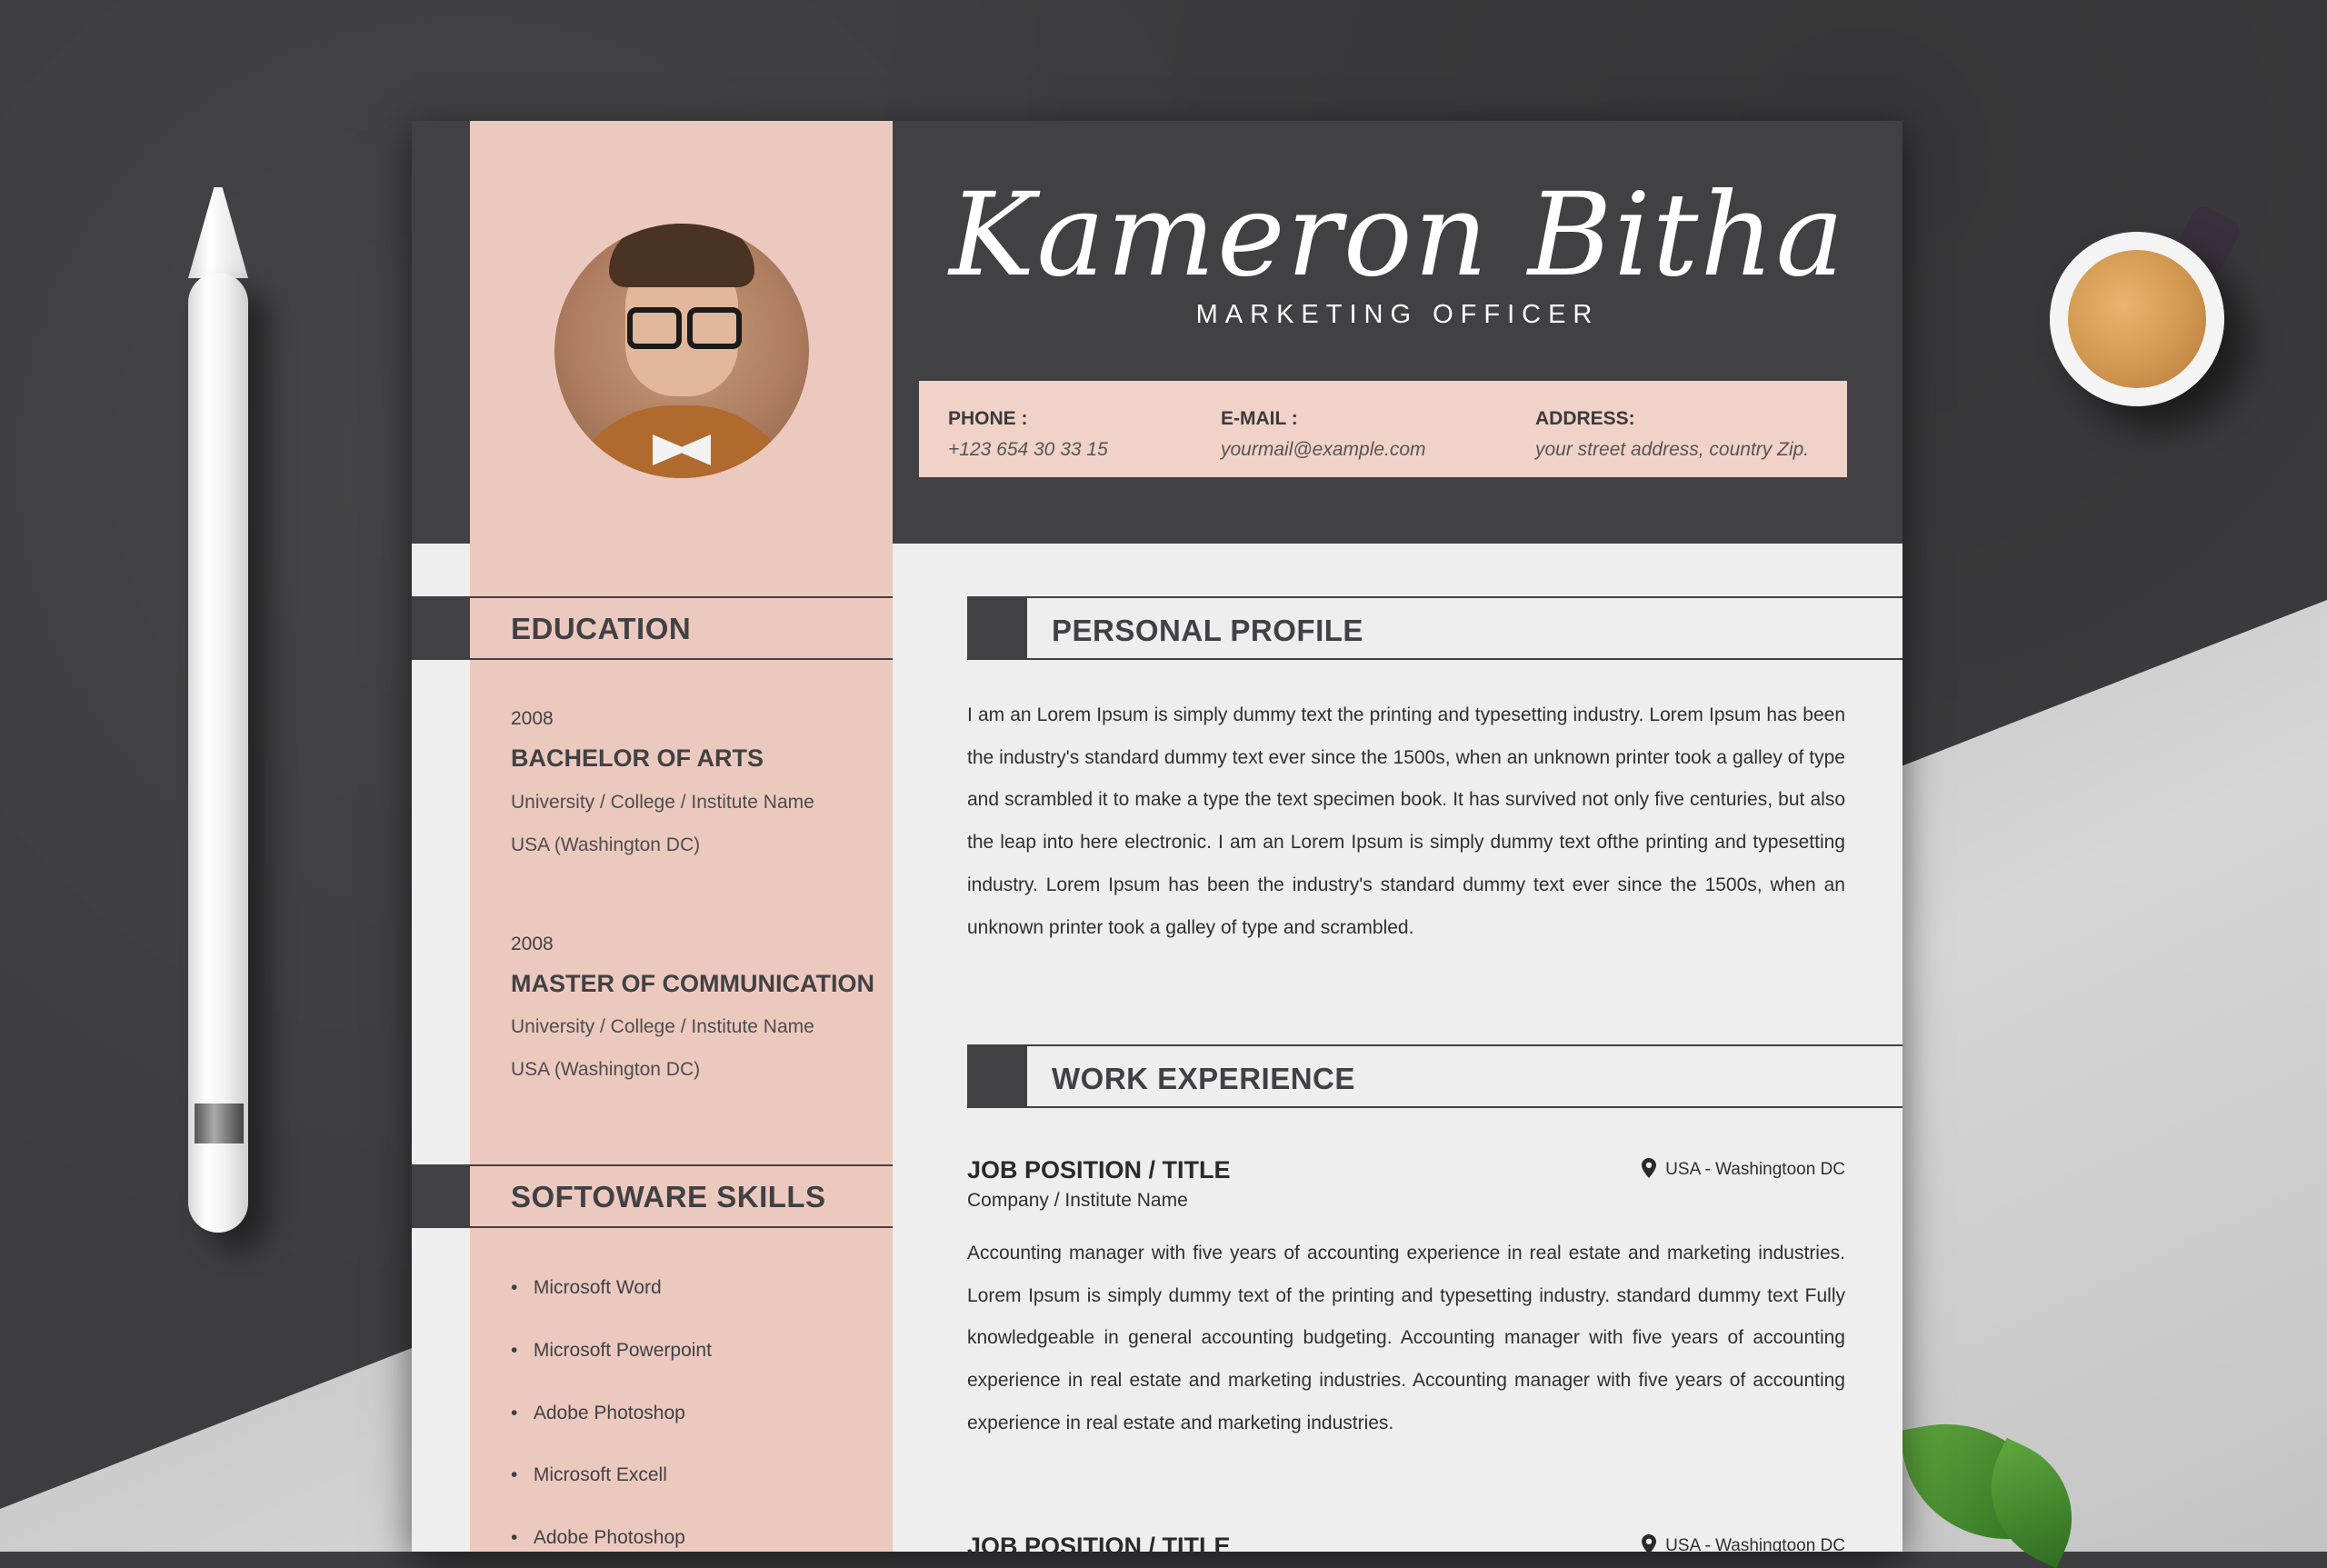 This screenshot has width=2327, height=1568. Describe the element at coordinates (692, 984) in the screenshot. I see `education-degree: MASTER OF COMMUNICATION` at that location.